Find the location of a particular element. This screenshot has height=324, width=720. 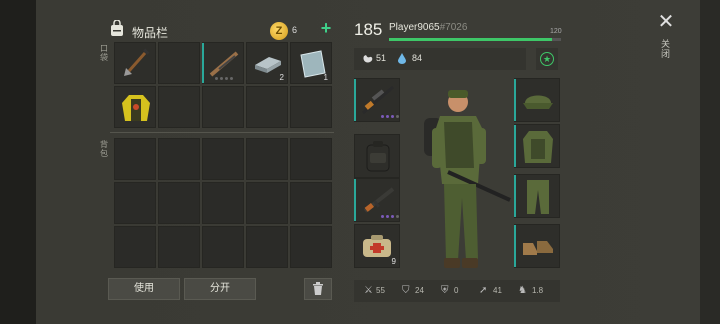

assault-rifle-icon is located at coordinates (379, 200).